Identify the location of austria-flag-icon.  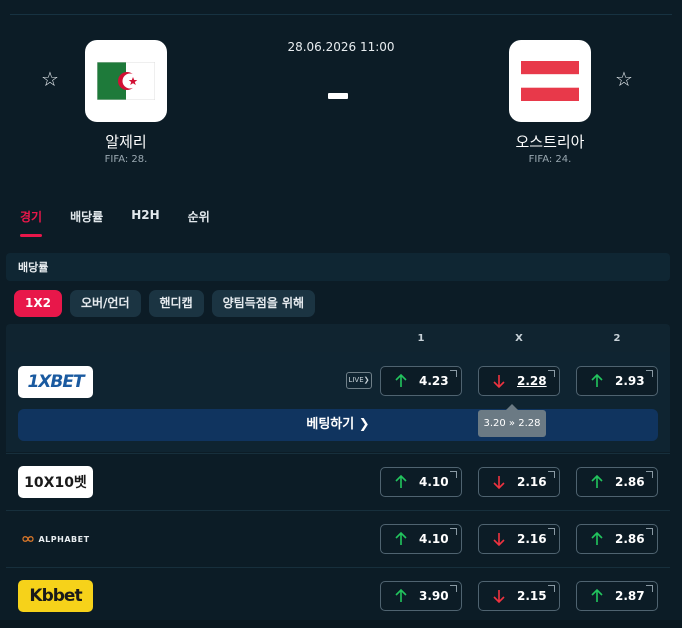
(550, 81).